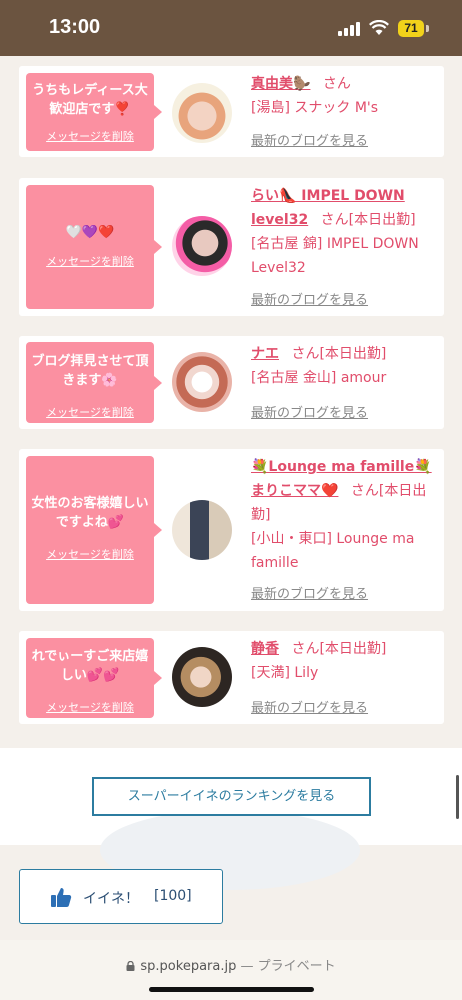 The image size is (462, 1000). I want to click on lock-icon, so click(130, 966).